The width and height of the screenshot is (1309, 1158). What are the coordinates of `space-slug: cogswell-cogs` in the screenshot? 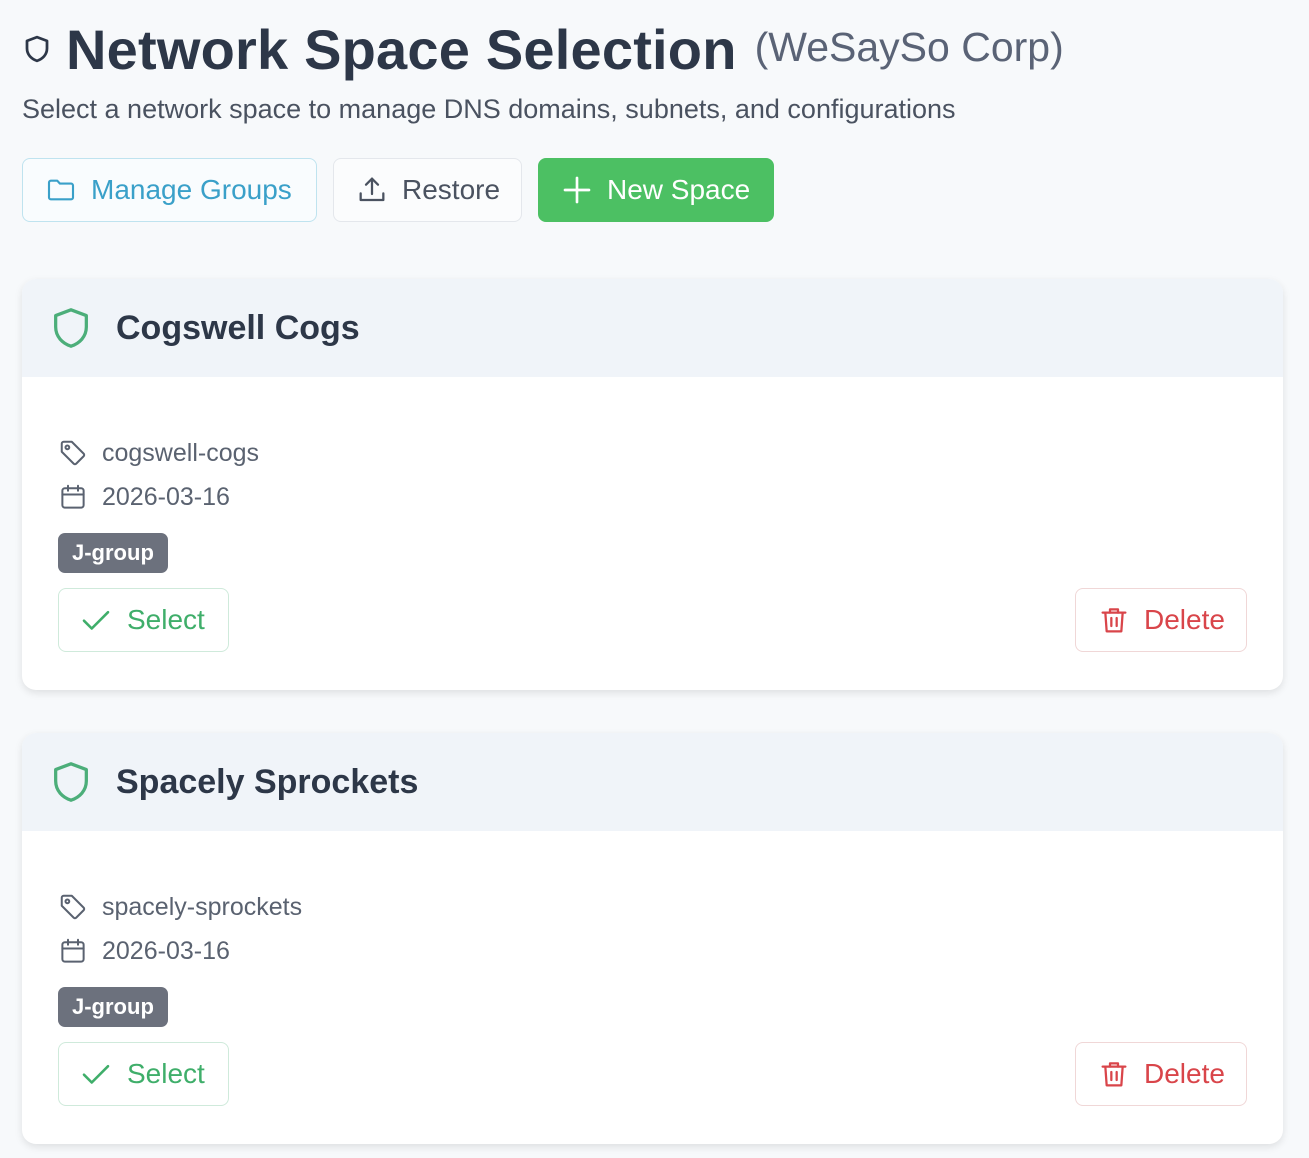 It's located at (181, 452).